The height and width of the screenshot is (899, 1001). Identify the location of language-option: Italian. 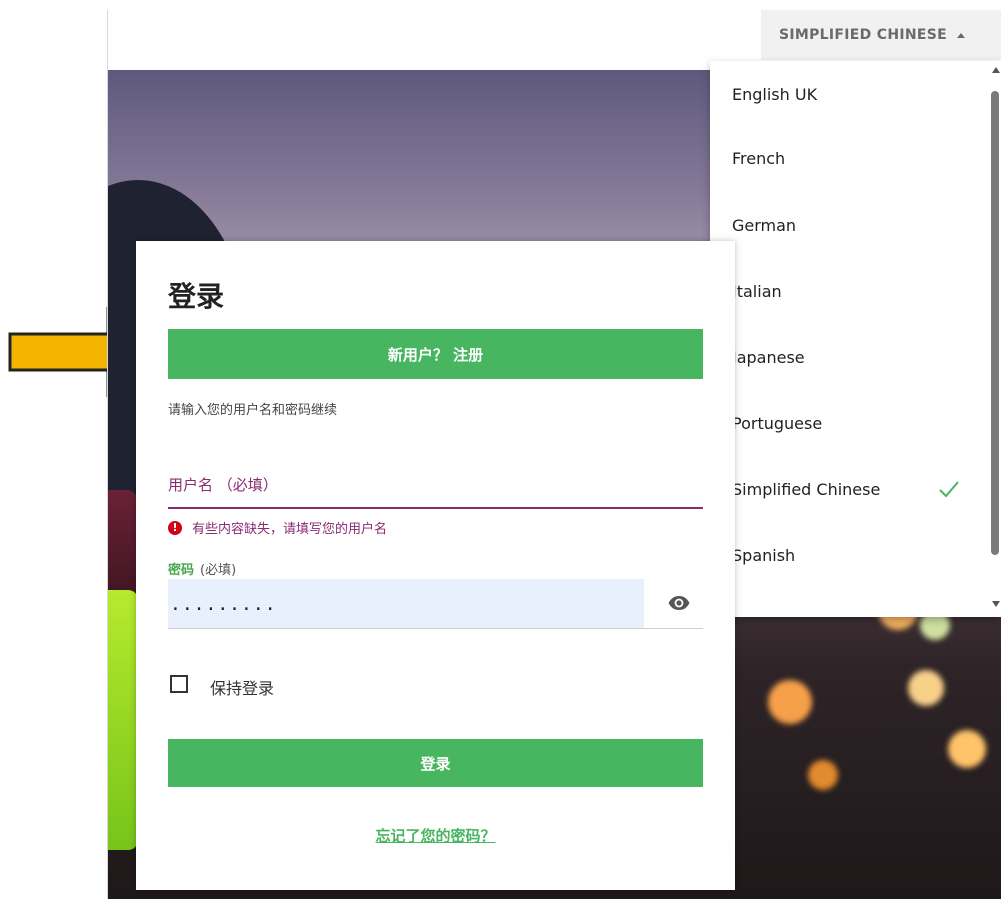
(757, 291).